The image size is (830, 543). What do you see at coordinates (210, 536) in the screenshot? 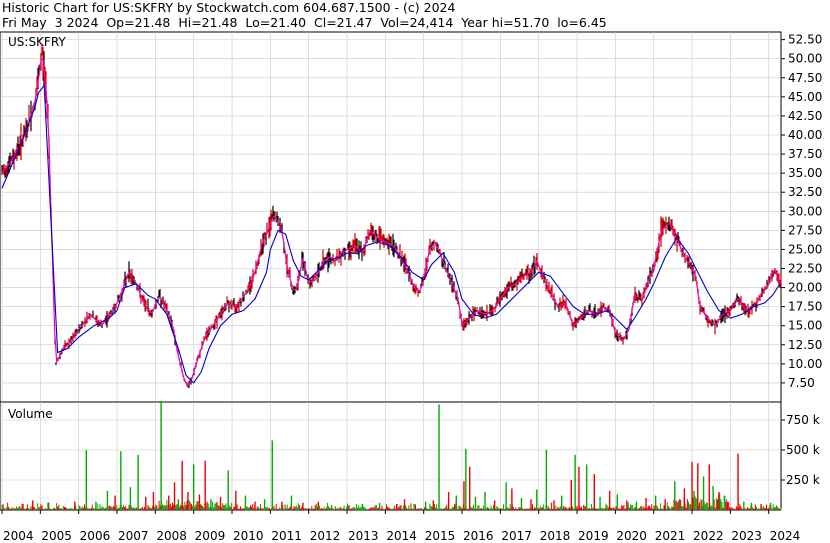
I see `x-tick-label: 2009` at bounding box center [210, 536].